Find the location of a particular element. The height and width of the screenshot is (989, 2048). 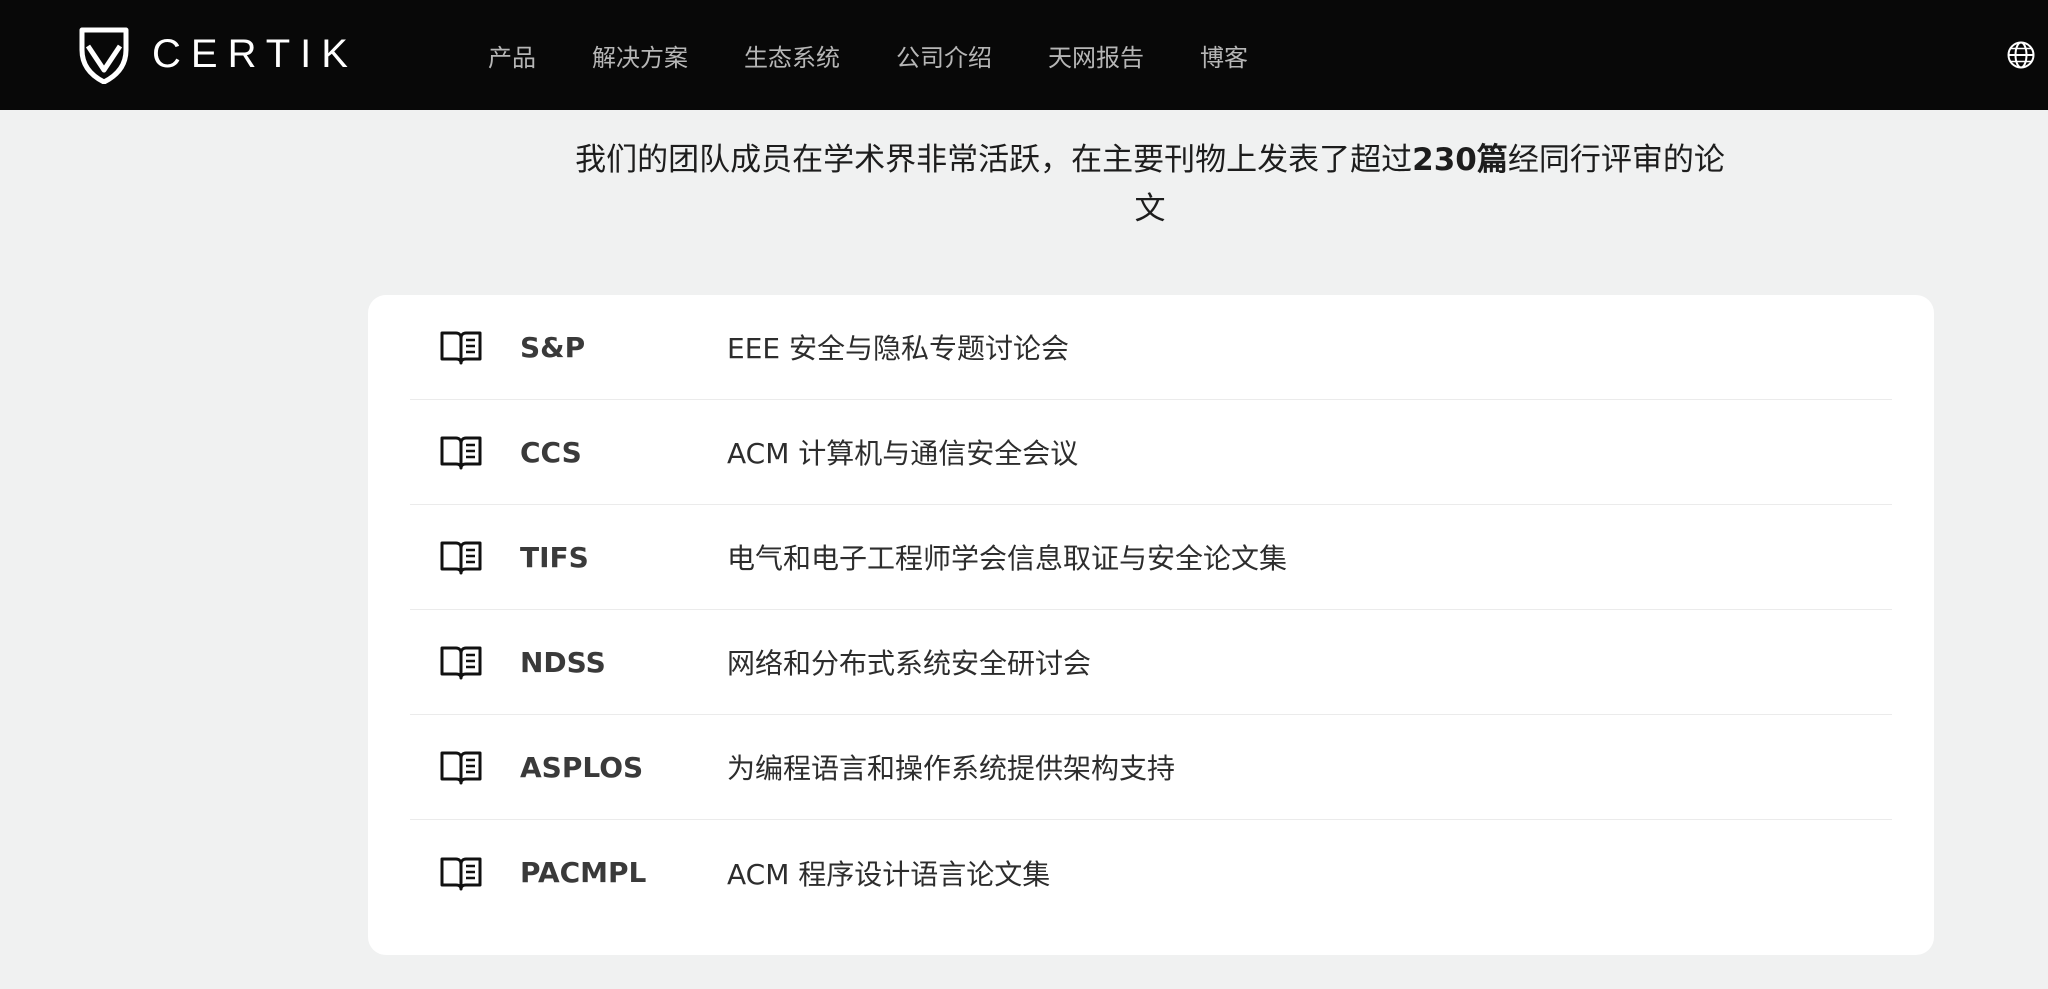

publication-row-ccs: CCS ACM 计算机与通信安全会议 is located at coordinates (1151, 452).